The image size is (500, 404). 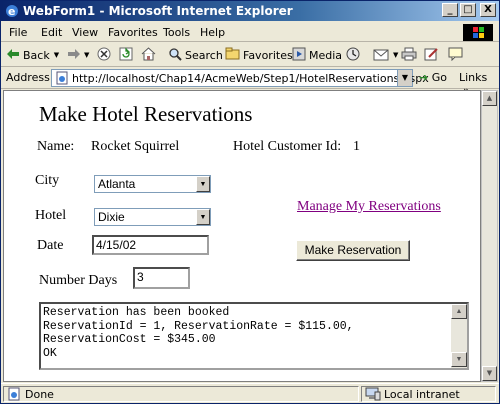 What do you see at coordinates (459, 311) in the screenshot?
I see `result-scroll-up-icon: ▲` at bounding box center [459, 311].